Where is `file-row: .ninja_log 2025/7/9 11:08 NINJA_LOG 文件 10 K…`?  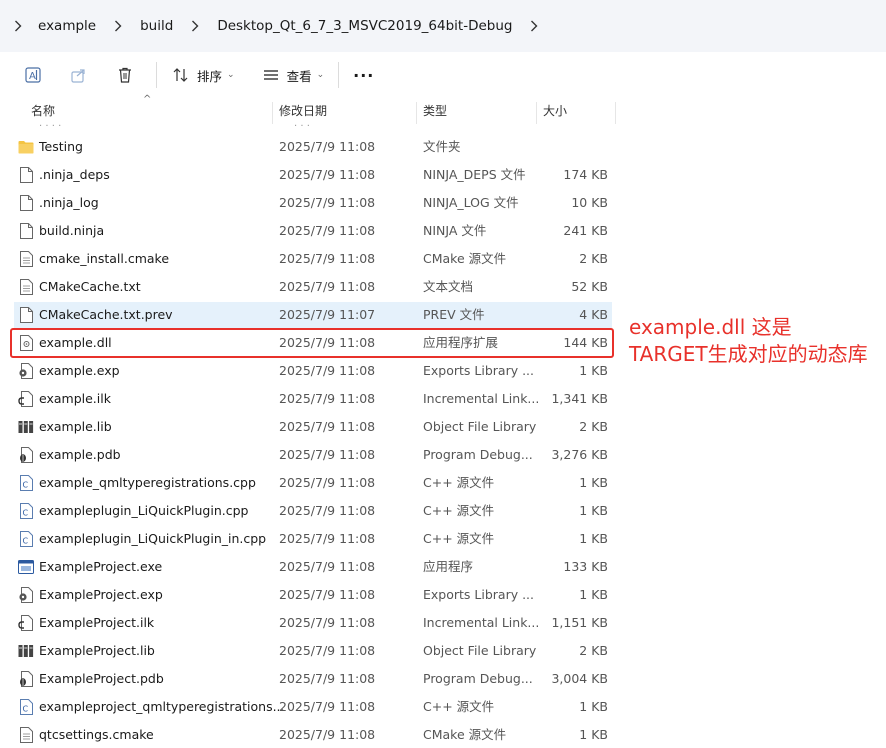
file-row: .ninja_log 2025/7/9 11:08 NINJA_LOG 文件 10 K… is located at coordinates (313, 203).